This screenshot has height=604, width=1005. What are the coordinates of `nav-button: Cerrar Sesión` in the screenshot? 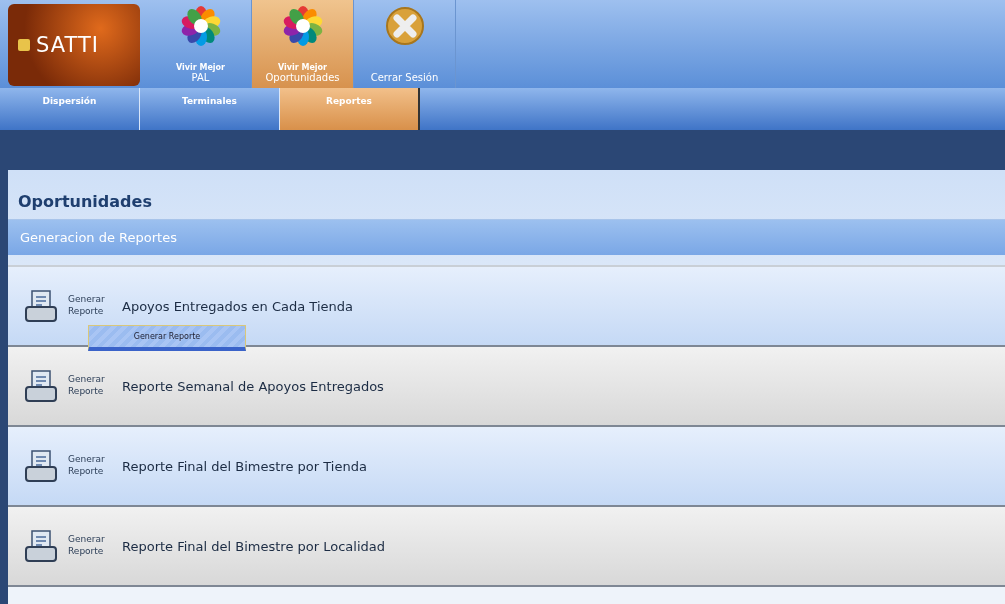 It's located at (405, 44).